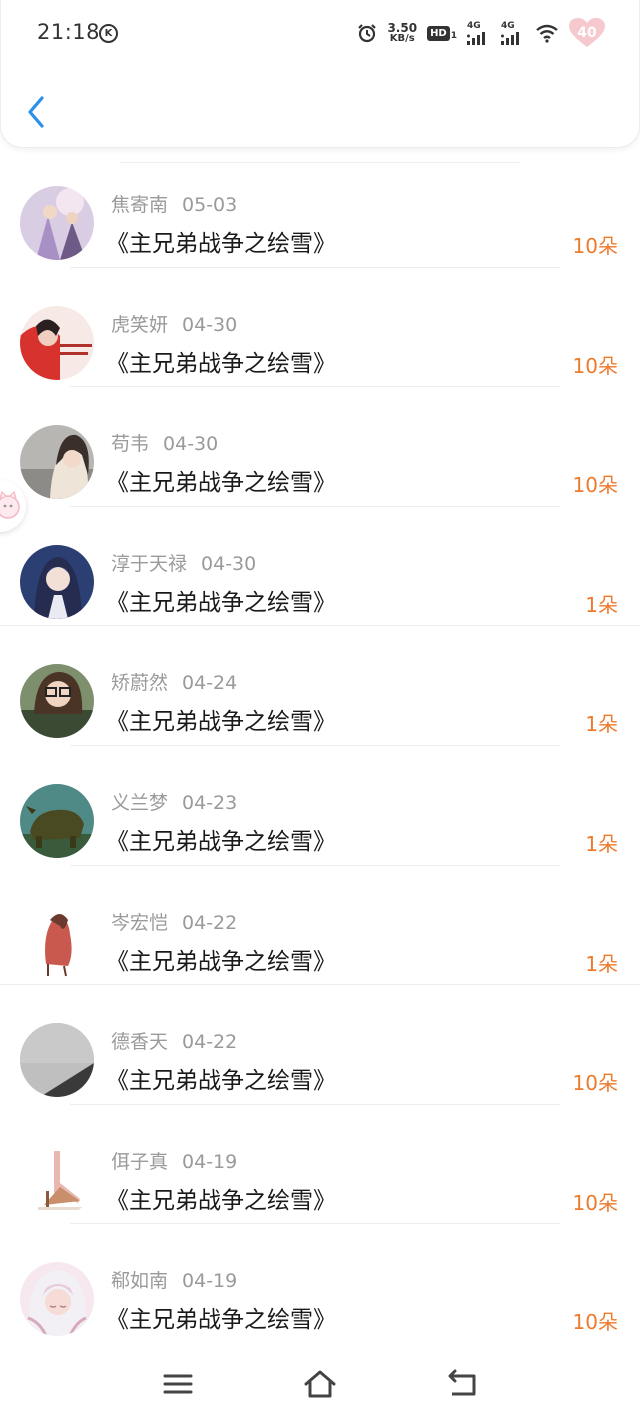 This screenshot has height=1423, width=640. I want to click on wifi-icon, so click(547, 33).